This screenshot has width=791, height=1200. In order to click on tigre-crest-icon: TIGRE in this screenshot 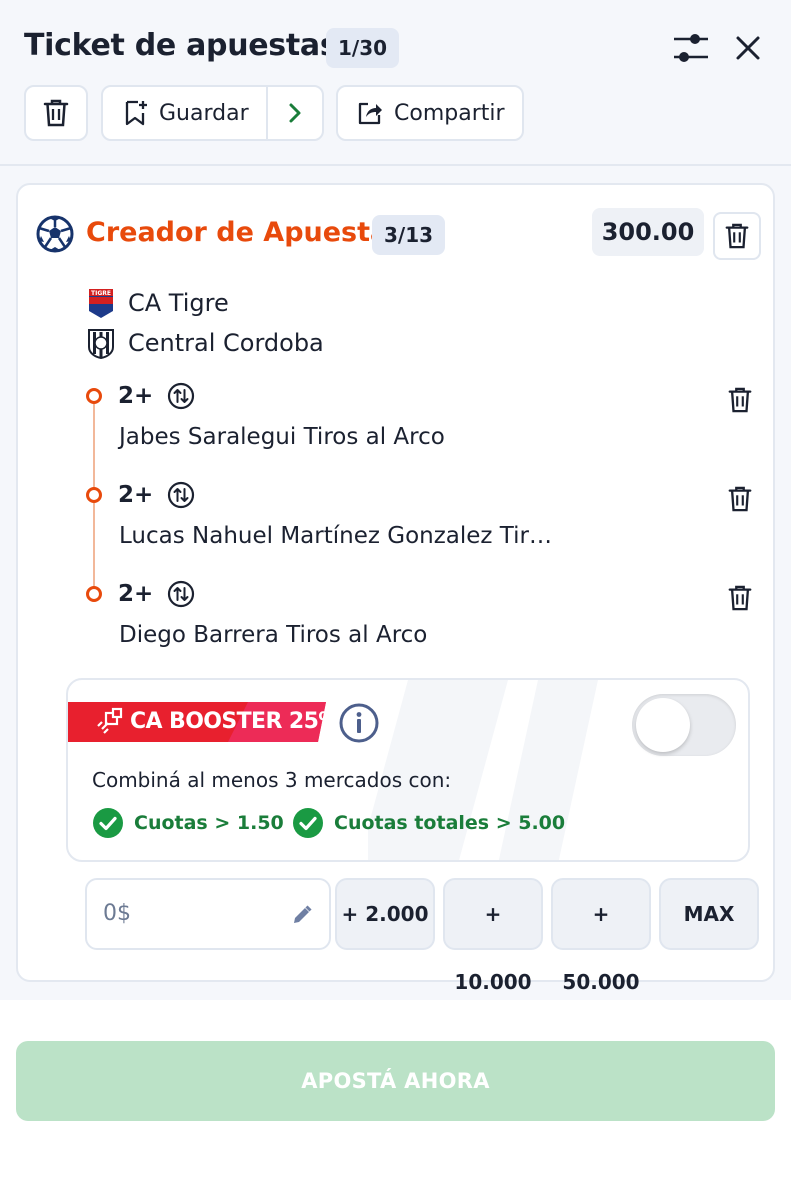, I will do `click(101, 303)`.